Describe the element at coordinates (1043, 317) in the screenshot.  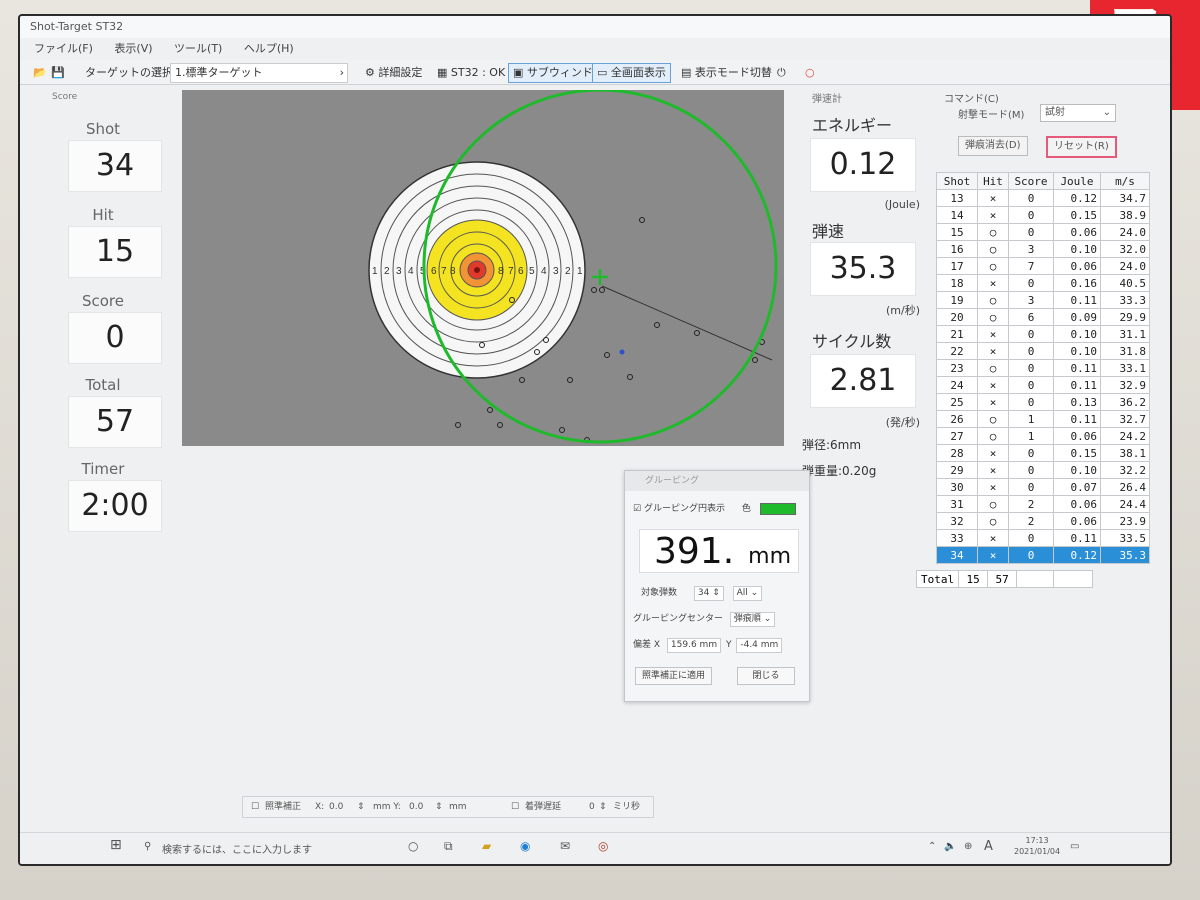
I see `table-row: 20 ○ 6 0.09 29.9` at that location.